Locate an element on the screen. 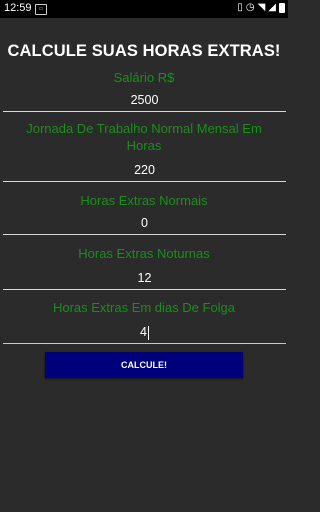 This screenshot has width=320, height=512. dayoff-overtime-input: 4 is located at coordinates (144, 332).